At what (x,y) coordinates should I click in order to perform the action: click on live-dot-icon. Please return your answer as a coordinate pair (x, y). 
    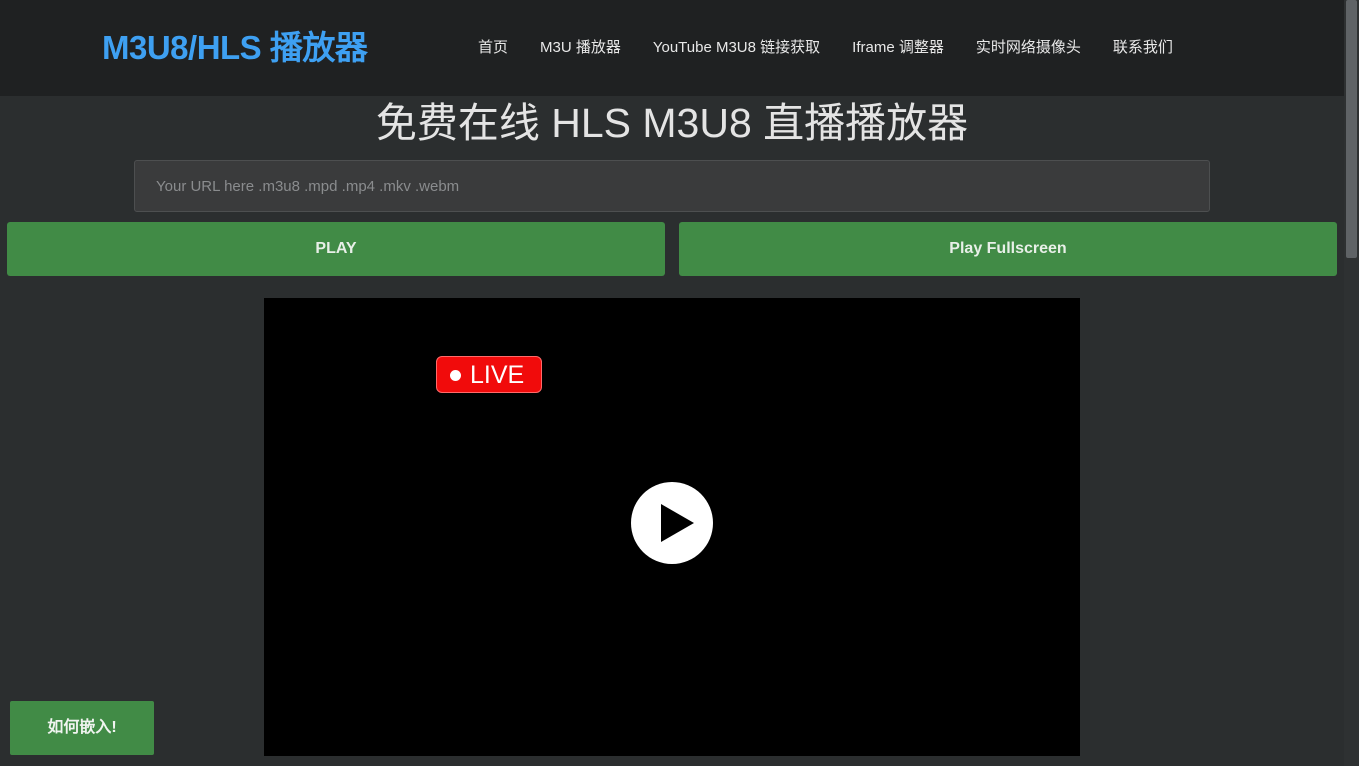
    Looking at the image, I should click on (455, 375).